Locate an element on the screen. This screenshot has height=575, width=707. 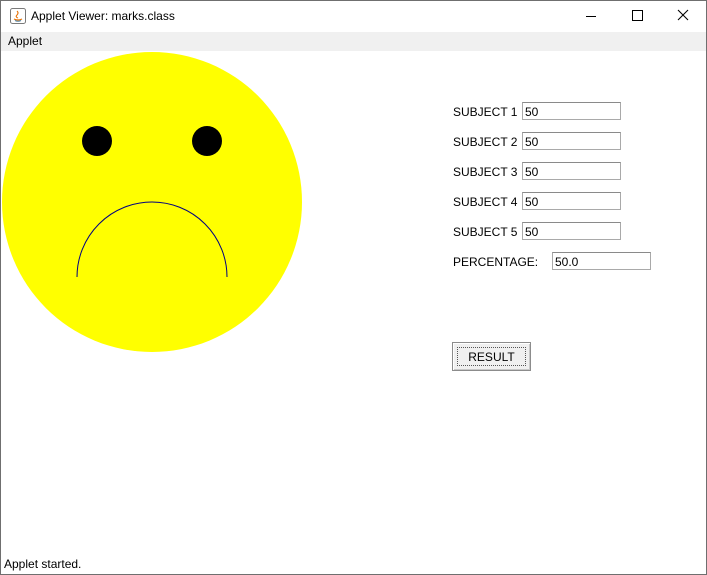
maximize-icon is located at coordinates (637, 15).